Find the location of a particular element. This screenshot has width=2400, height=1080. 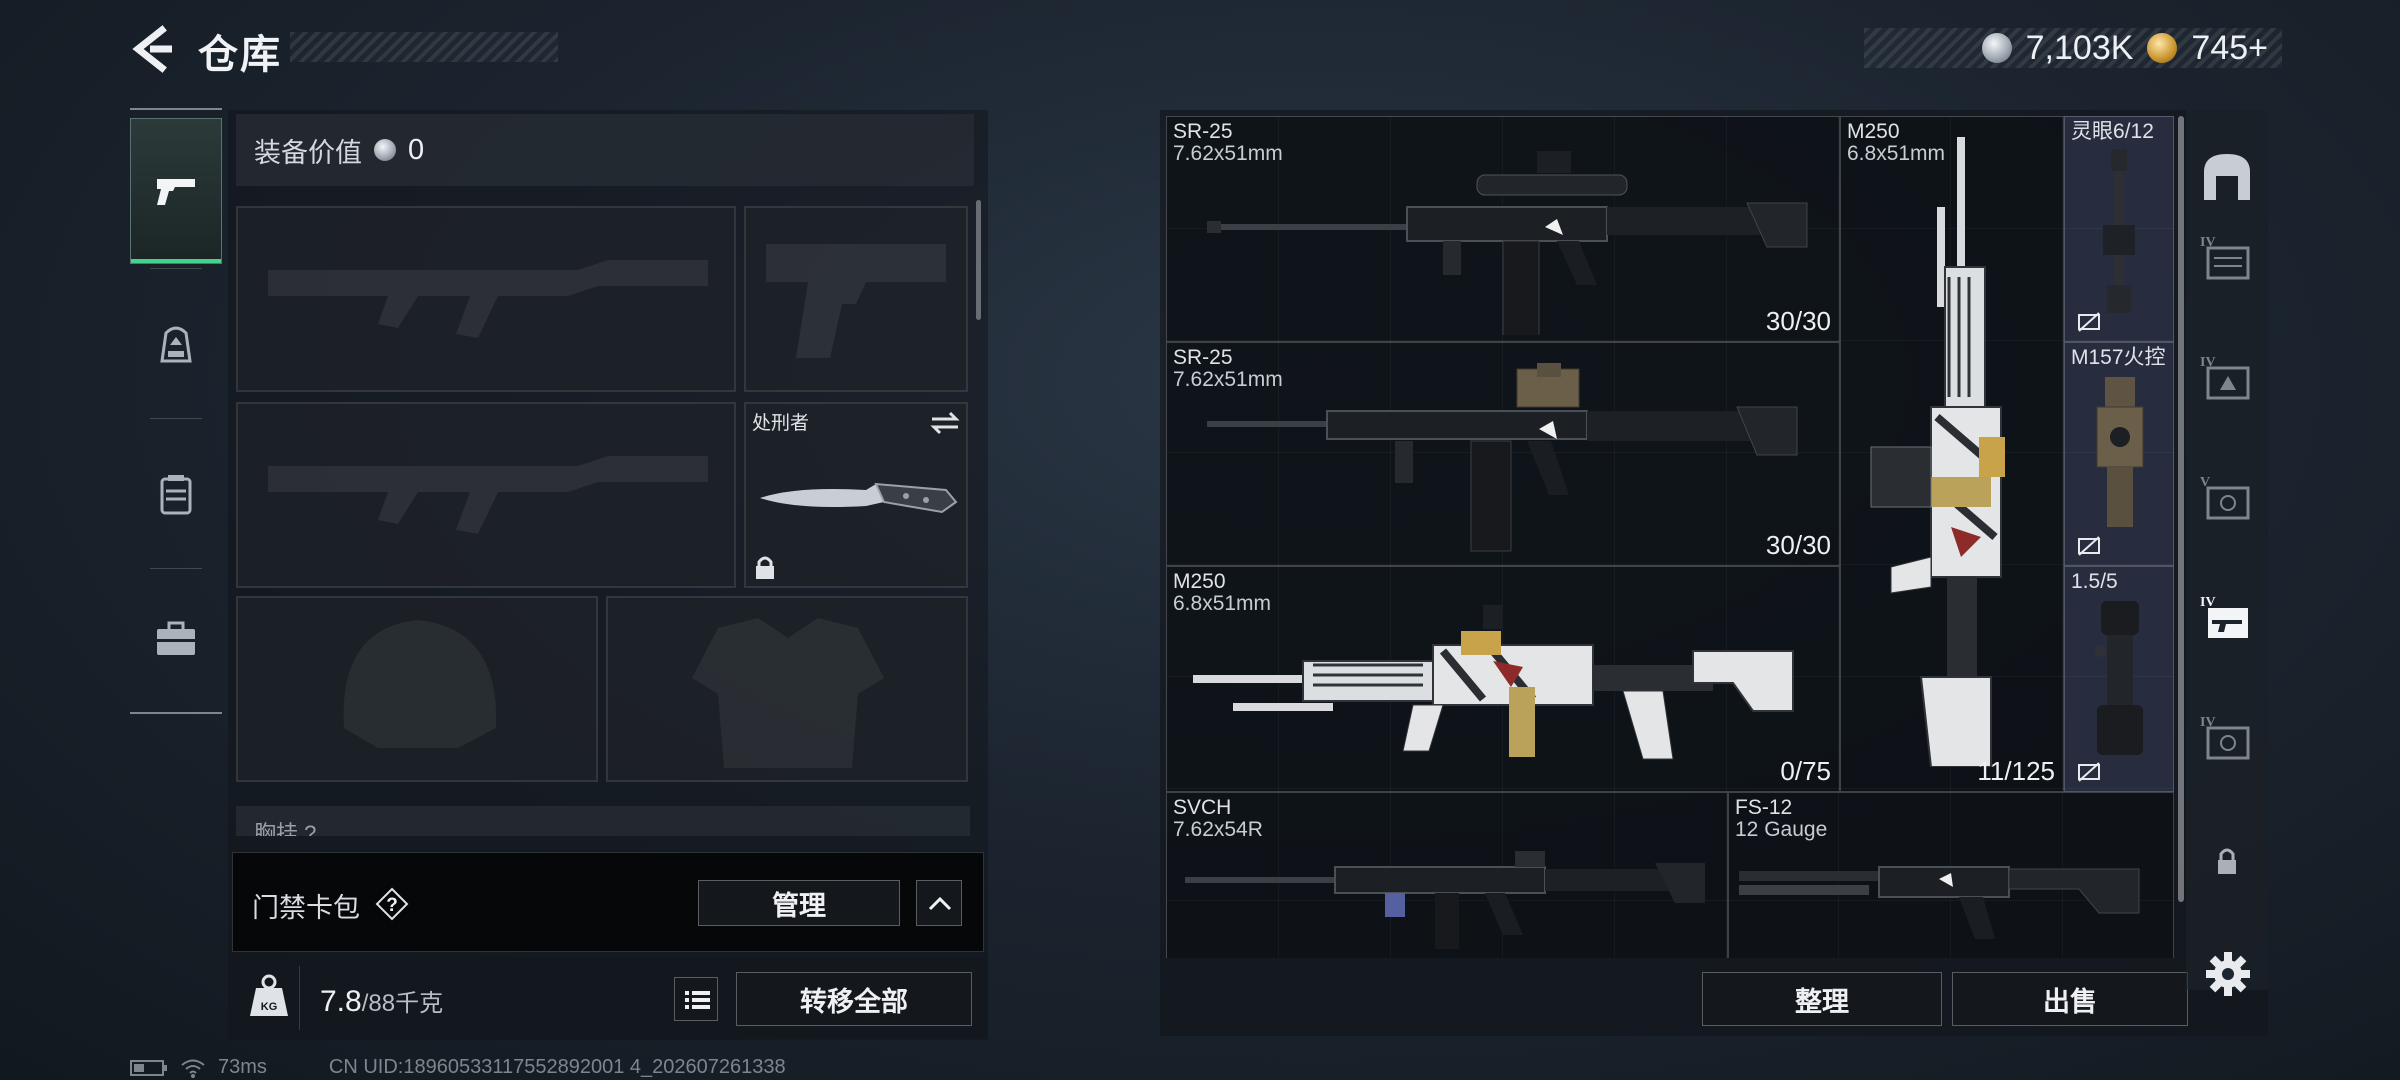

vest-icon is located at coordinates (176, 495).